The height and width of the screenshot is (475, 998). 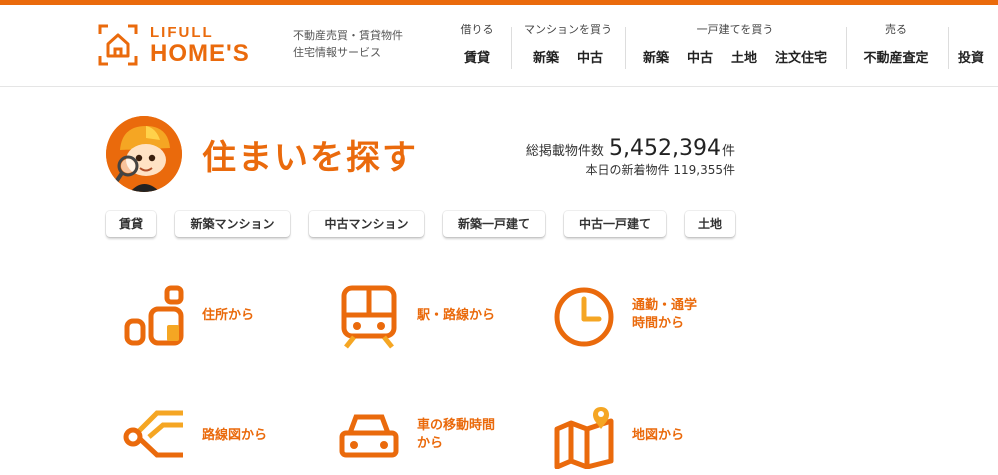 I want to click on tab-new-house: 新築一戸建て, so click(x=494, y=224).